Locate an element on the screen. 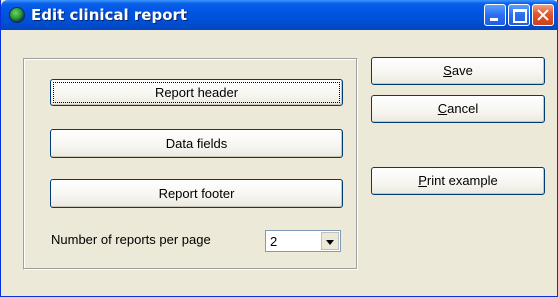 The width and height of the screenshot is (558, 297). globe-icon is located at coordinates (17, 15).